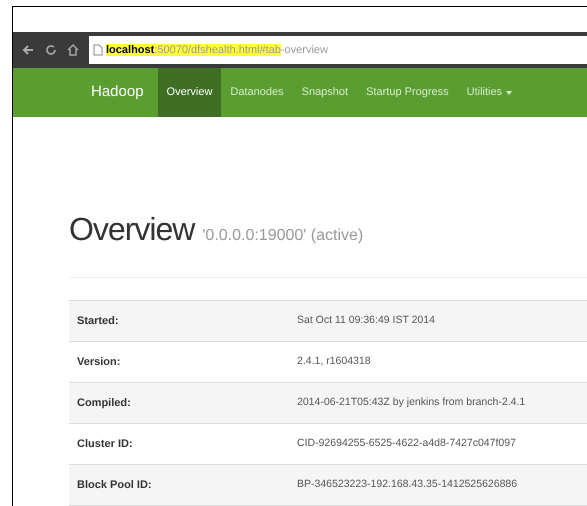 Image resolution: width=587 pixels, height=506 pixels. Describe the element at coordinates (406, 444) in the screenshot. I see `row-value: CID-92694255-6525-4622-a4d8-7427c047f097` at that location.